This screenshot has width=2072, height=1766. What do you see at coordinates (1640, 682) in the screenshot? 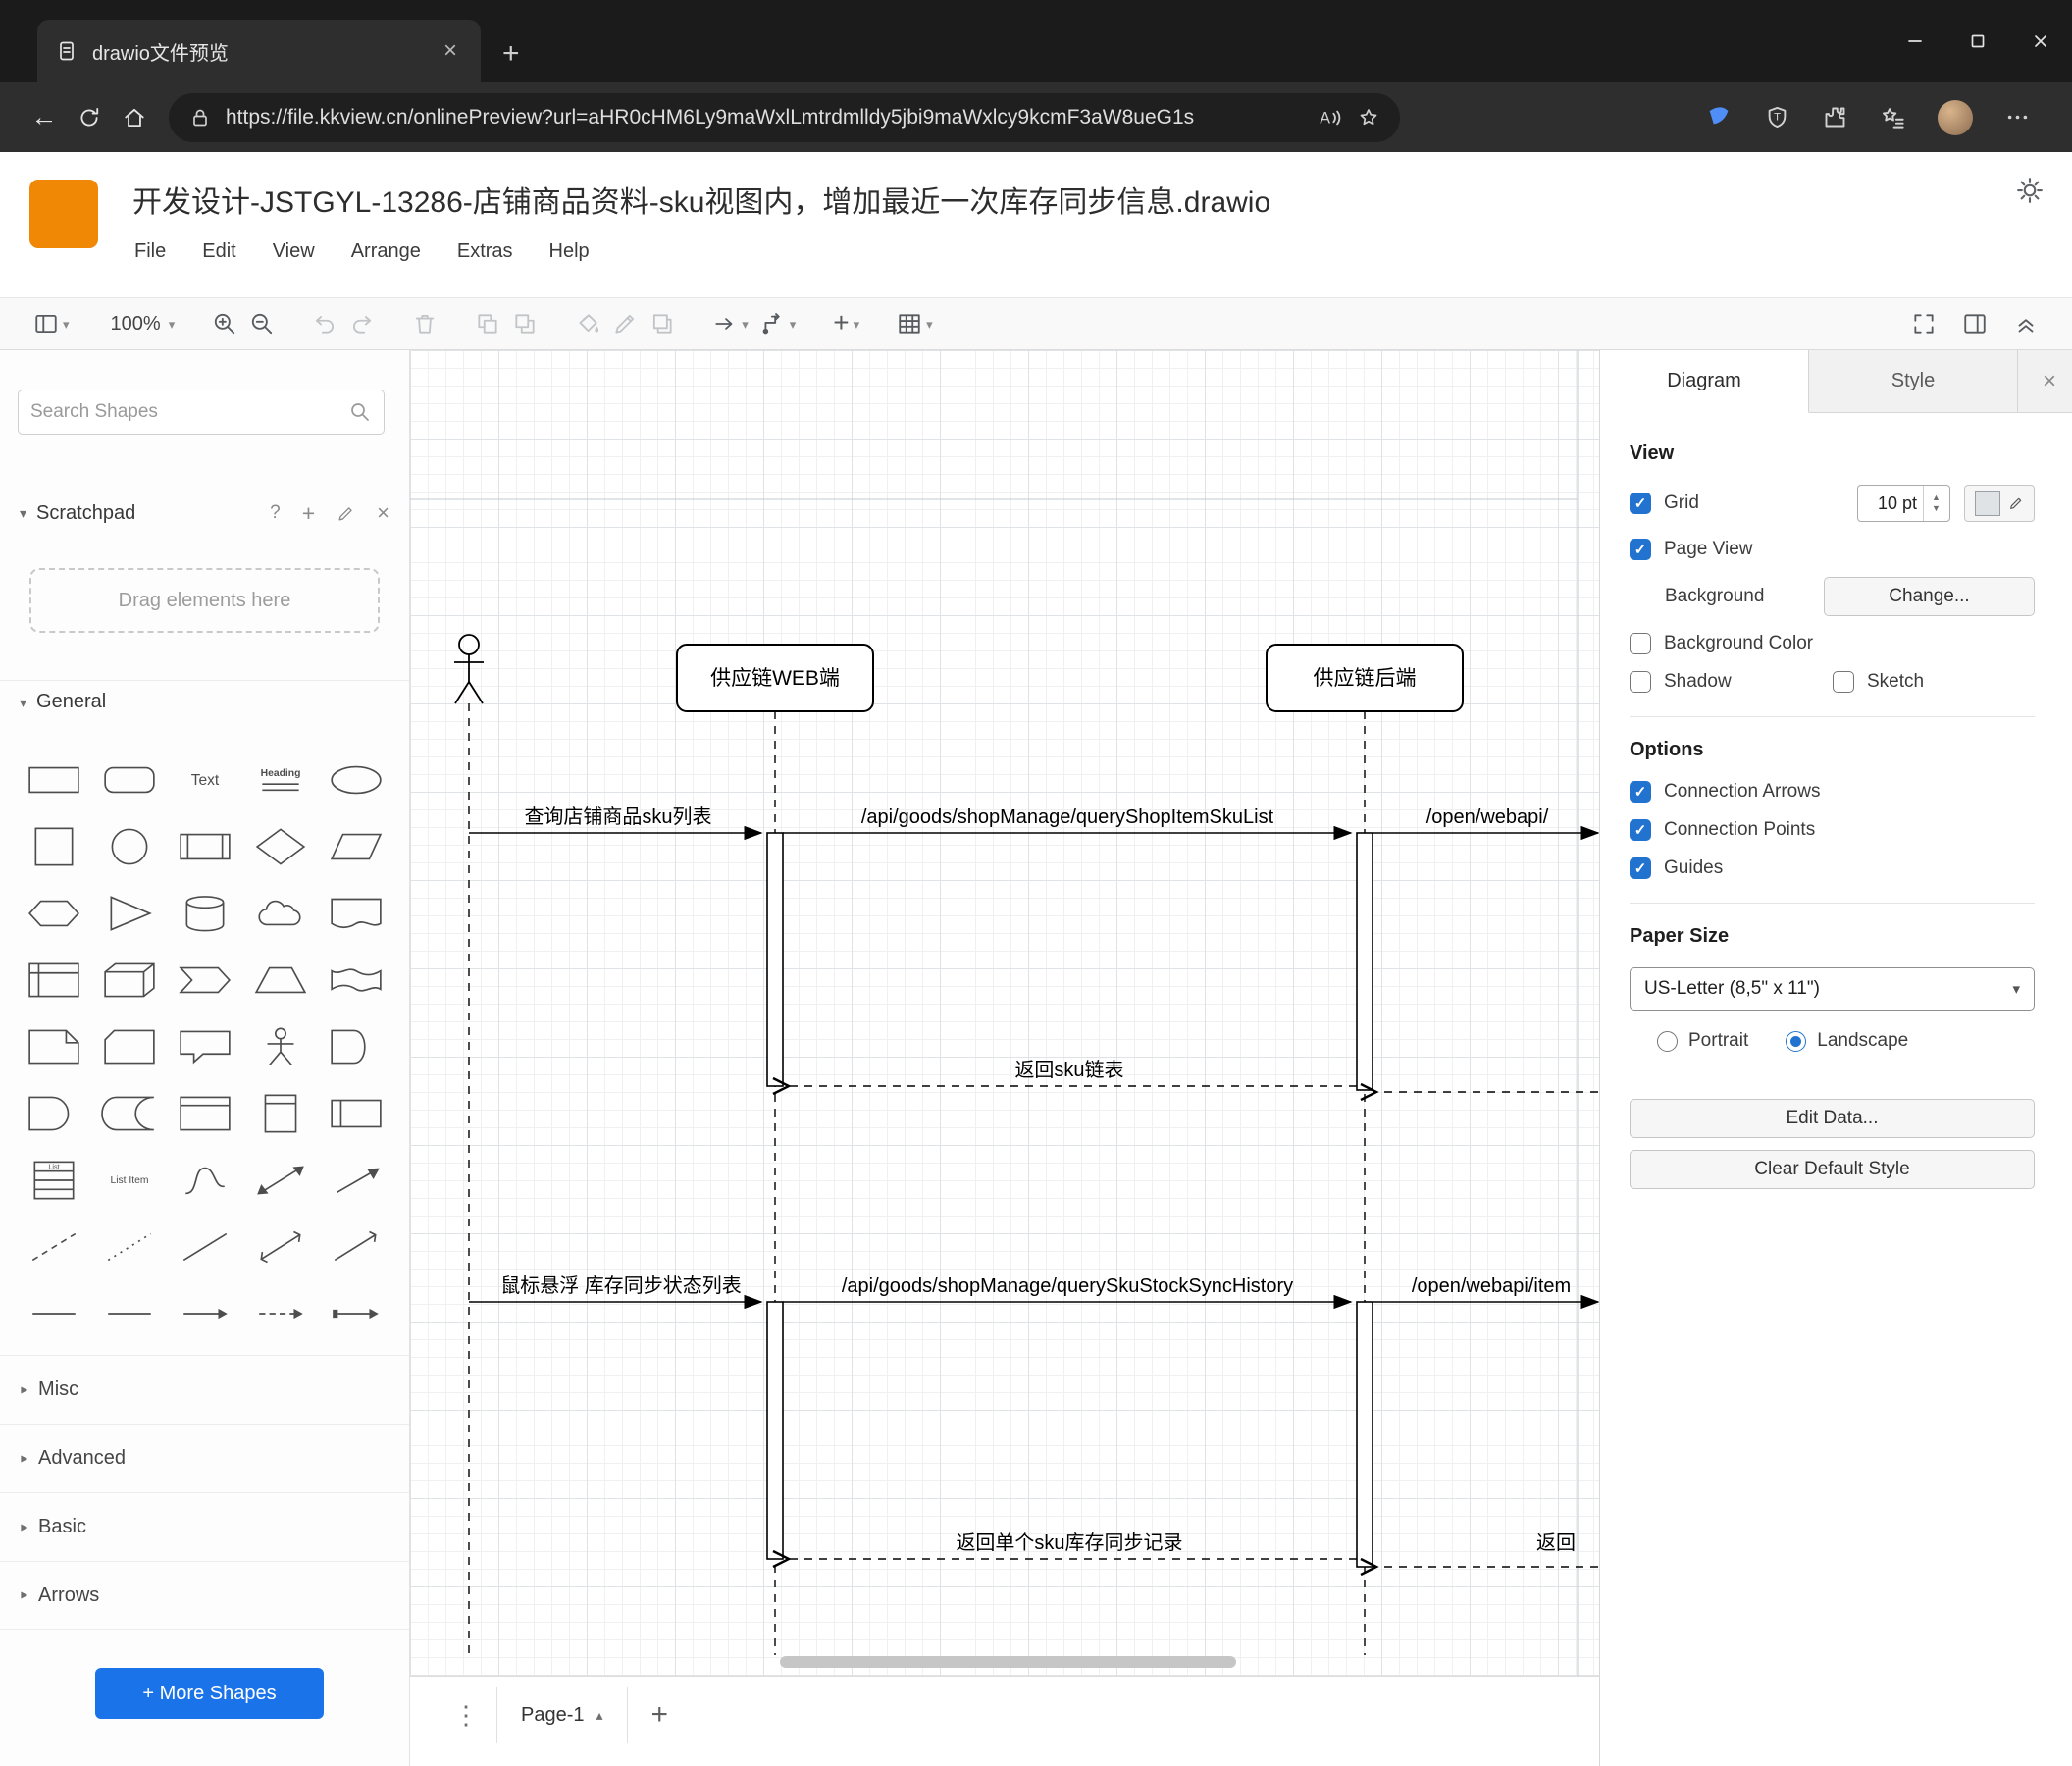
I see `shadow-checkbox` at bounding box center [1640, 682].